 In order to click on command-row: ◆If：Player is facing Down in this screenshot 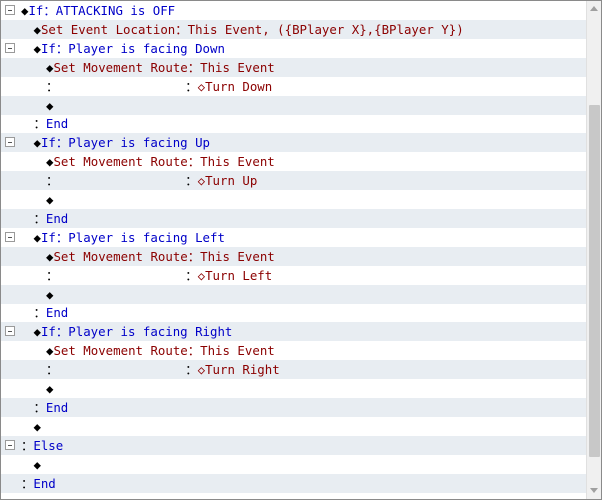, I will do `click(294, 48)`.